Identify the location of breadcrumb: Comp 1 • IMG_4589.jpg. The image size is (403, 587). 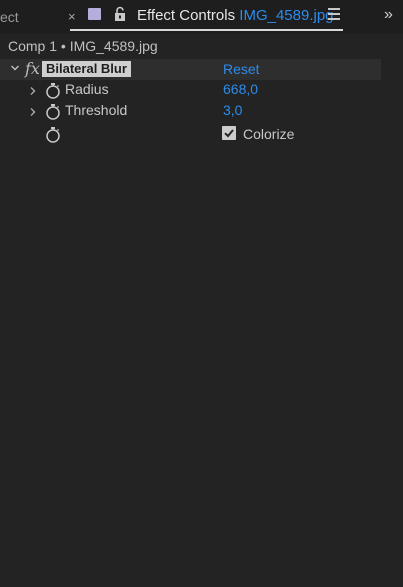
(83, 46).